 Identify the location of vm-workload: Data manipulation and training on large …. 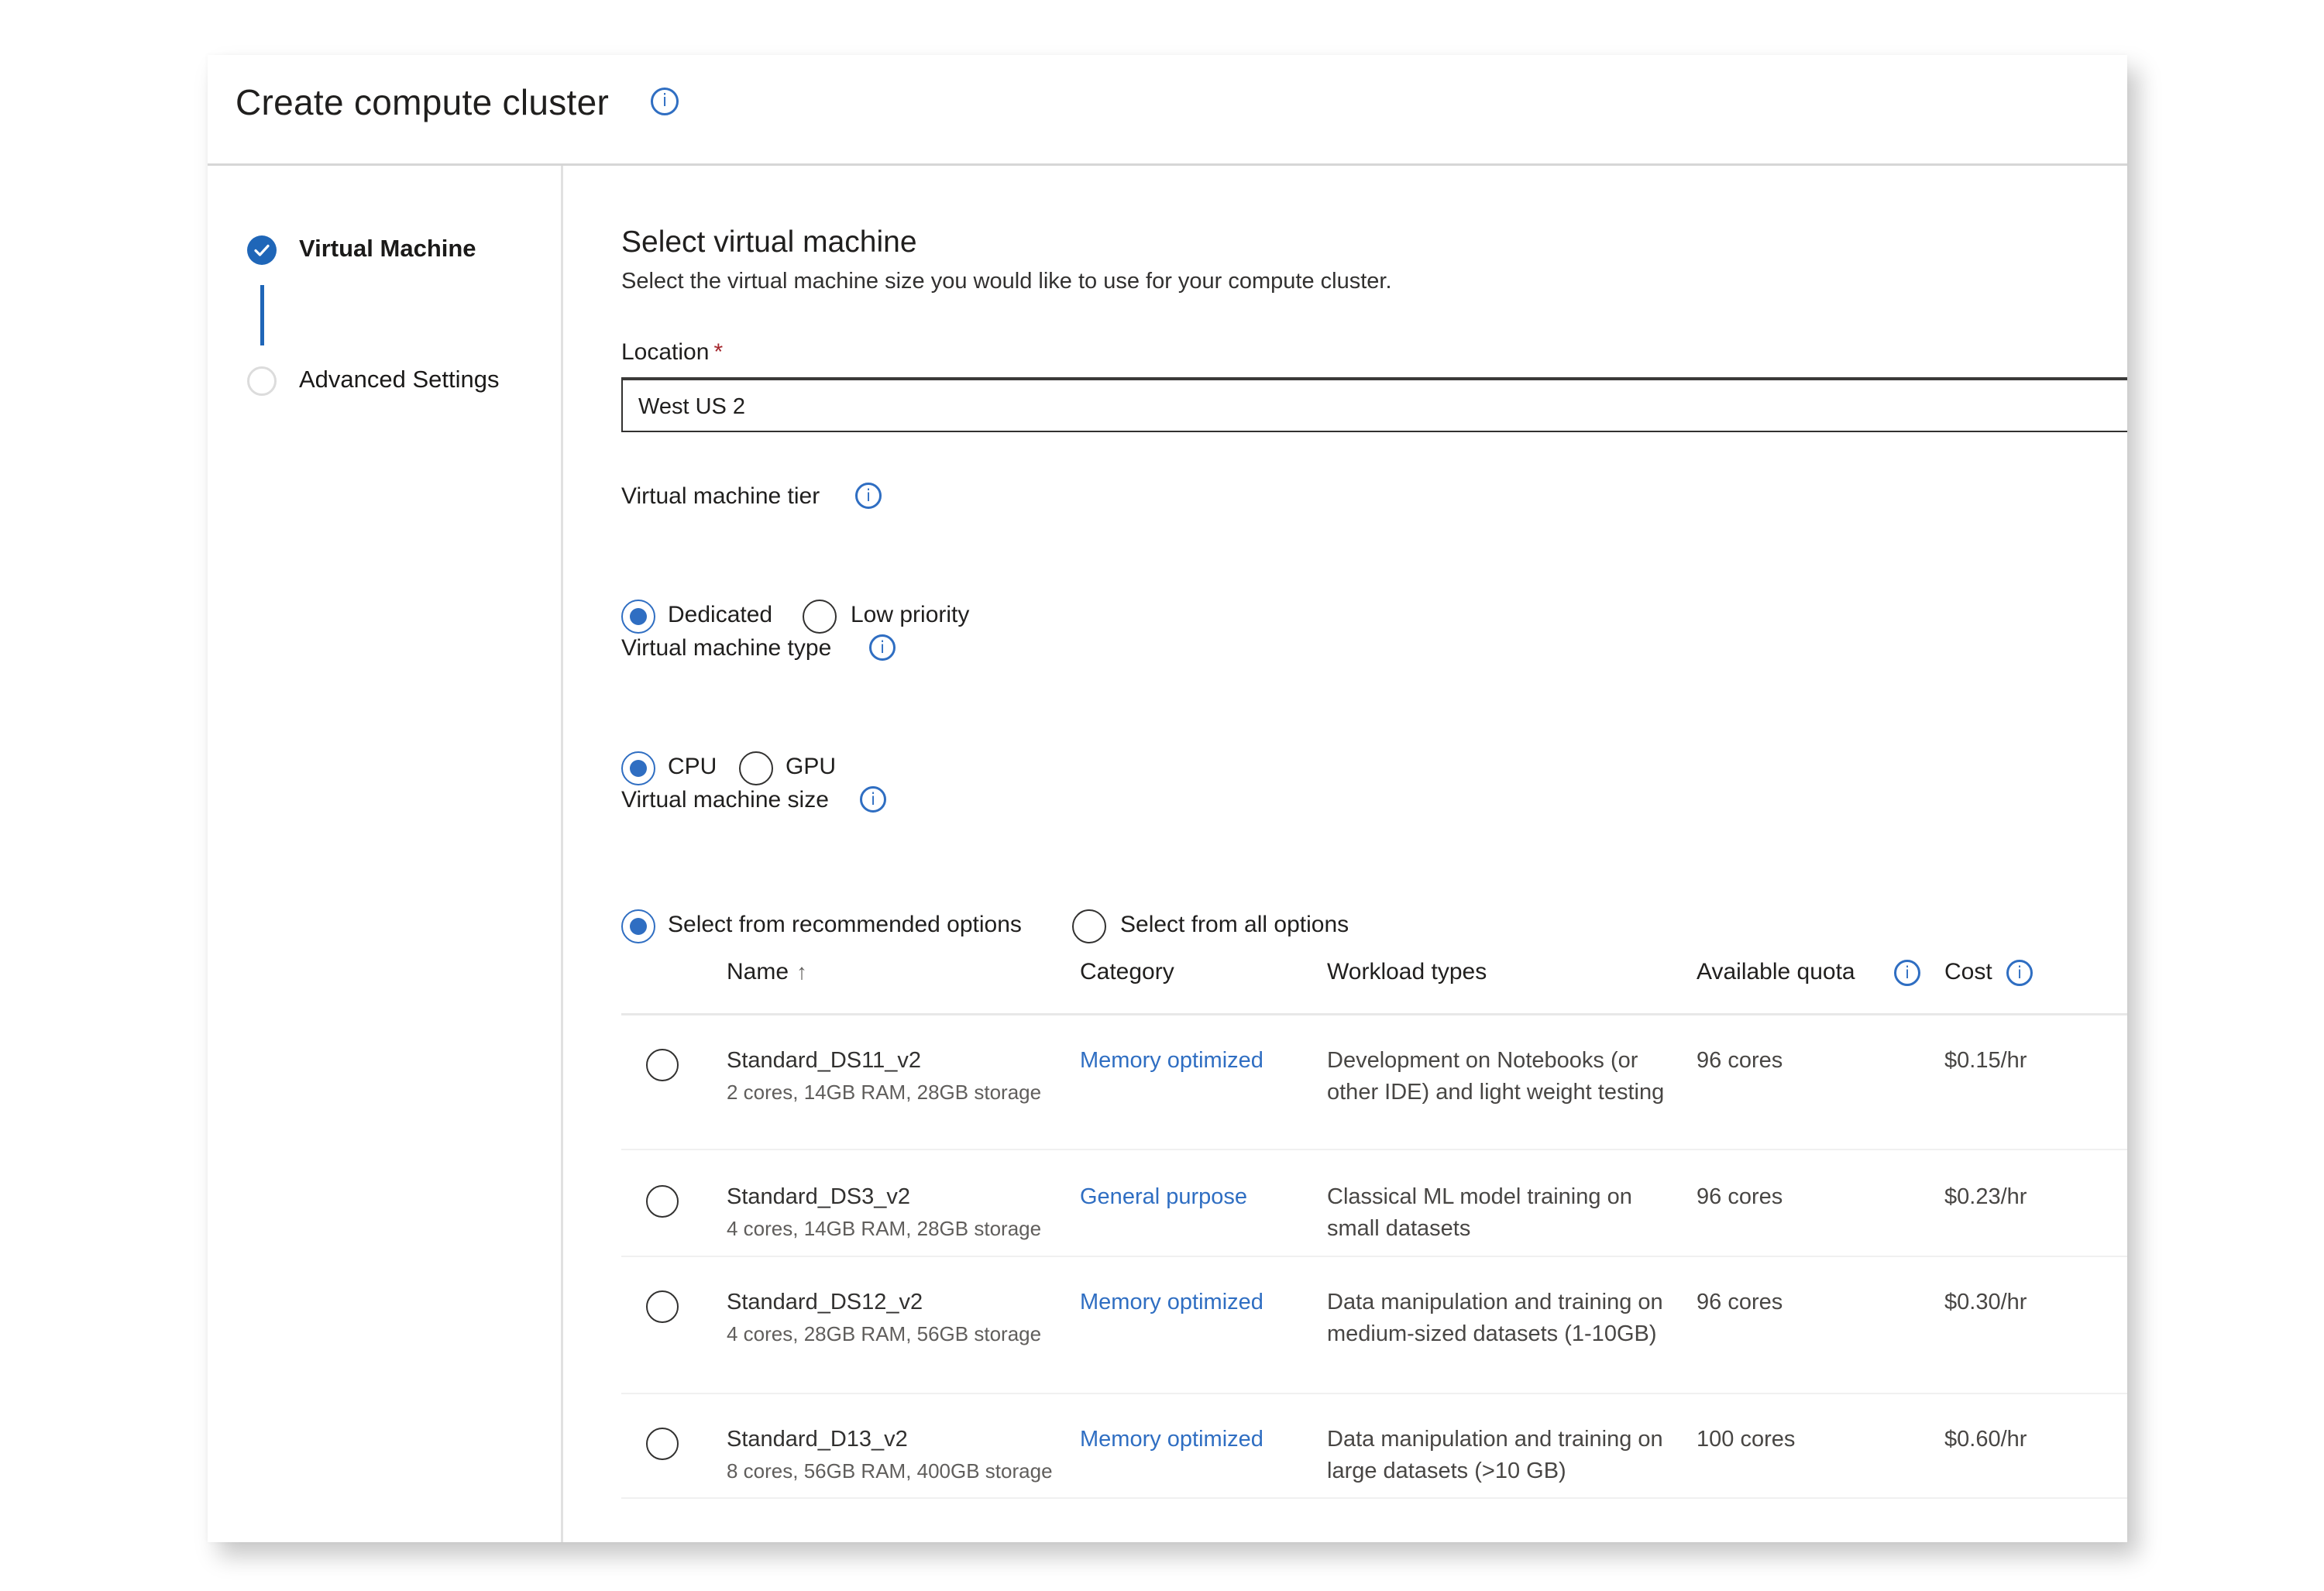
(1495, 1455).